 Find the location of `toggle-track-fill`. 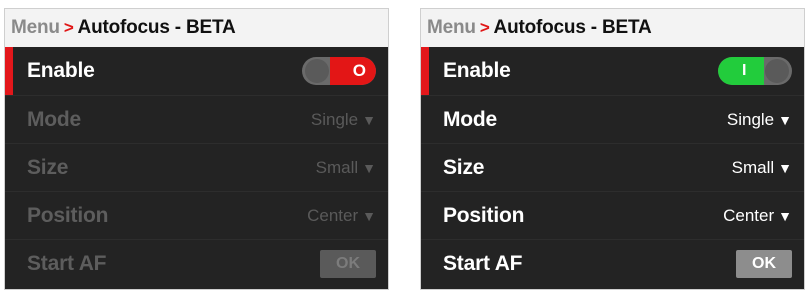

toggle-track-fill is located at coordinates (741, 71).